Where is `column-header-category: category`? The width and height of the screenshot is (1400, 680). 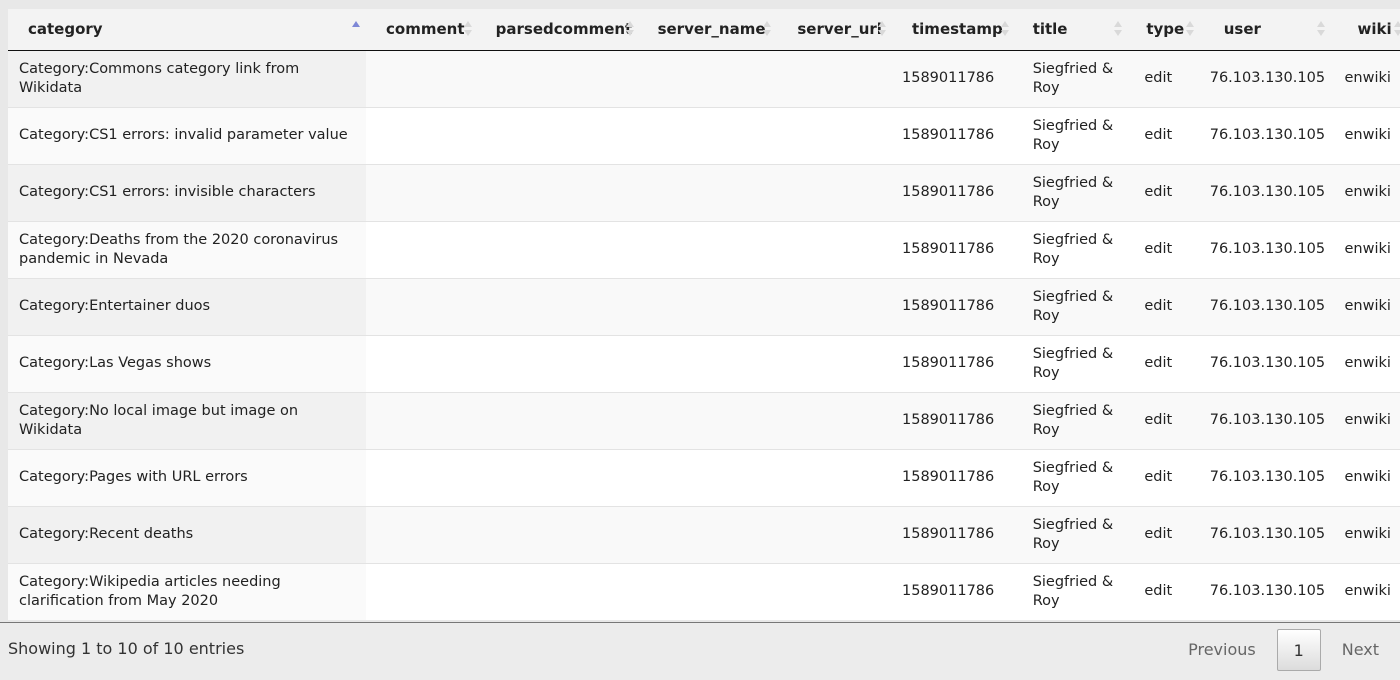 column-header-category: category is located at coordinates (187, 30).